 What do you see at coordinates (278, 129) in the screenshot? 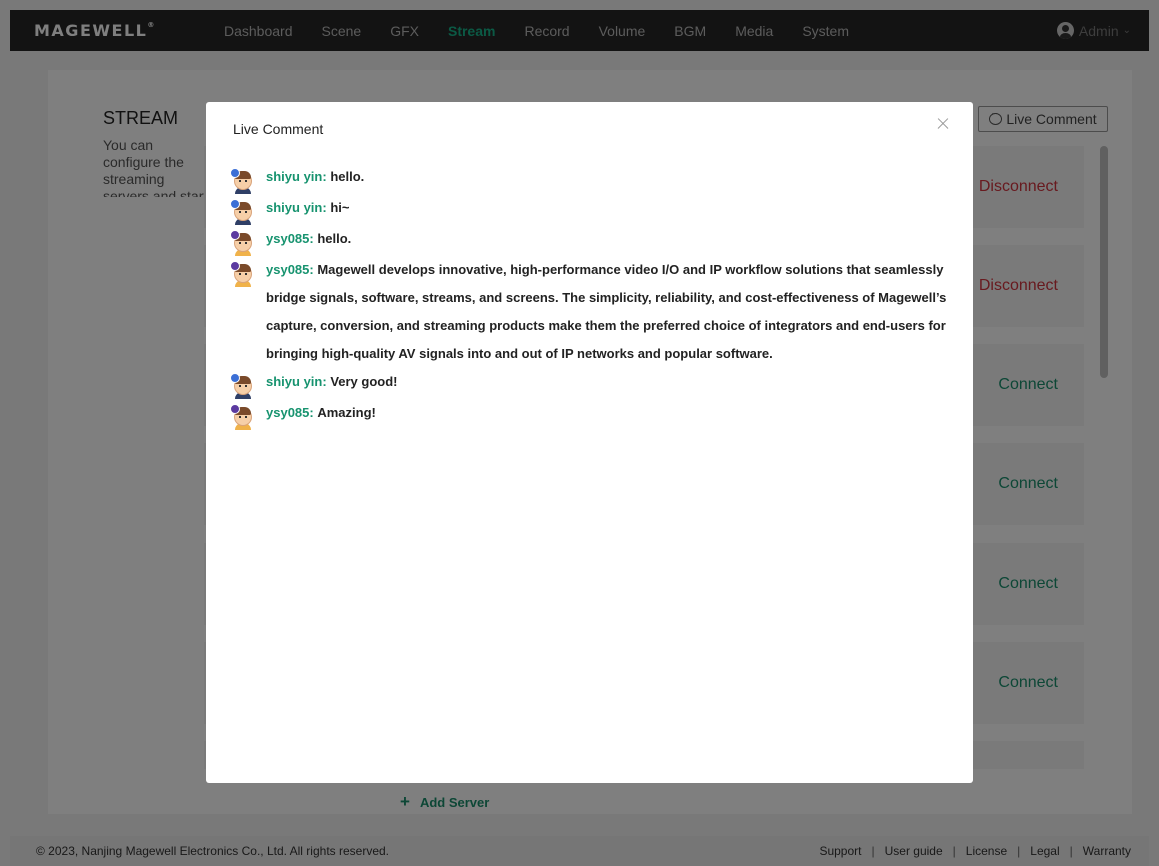
I see `dialog-title: Live Comment` at bounding box center [278, 129].